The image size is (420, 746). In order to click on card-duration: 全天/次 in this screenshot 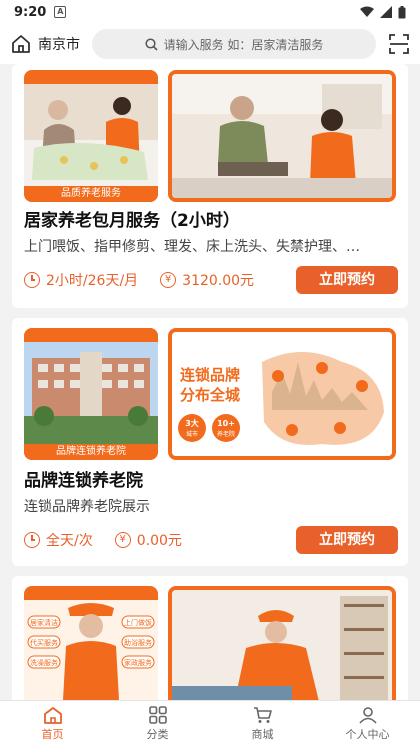, I will do `click(69, 541)`.